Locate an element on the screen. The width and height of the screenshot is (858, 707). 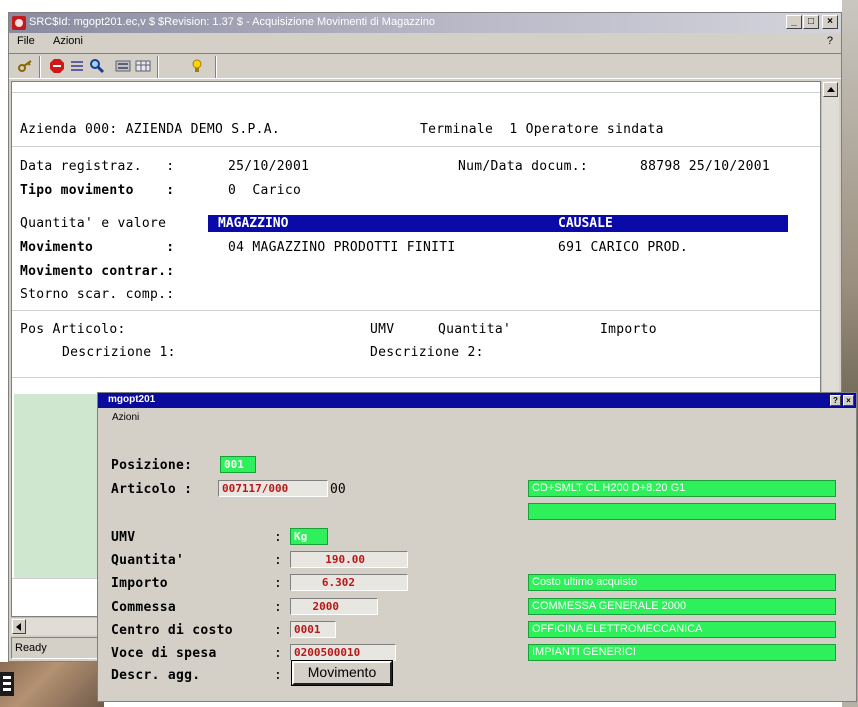
close-button: × is located at coordinates (830, 22).